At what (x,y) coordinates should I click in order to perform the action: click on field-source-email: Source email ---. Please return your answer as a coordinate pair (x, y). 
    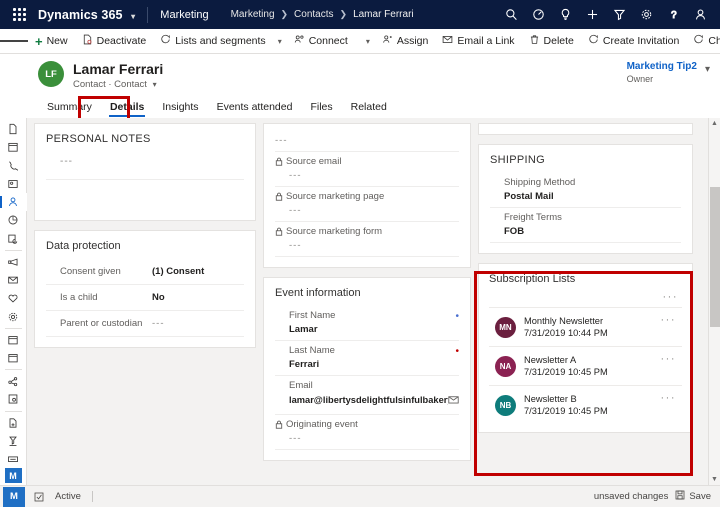
    Looking at the image, I should click on (367, 169).